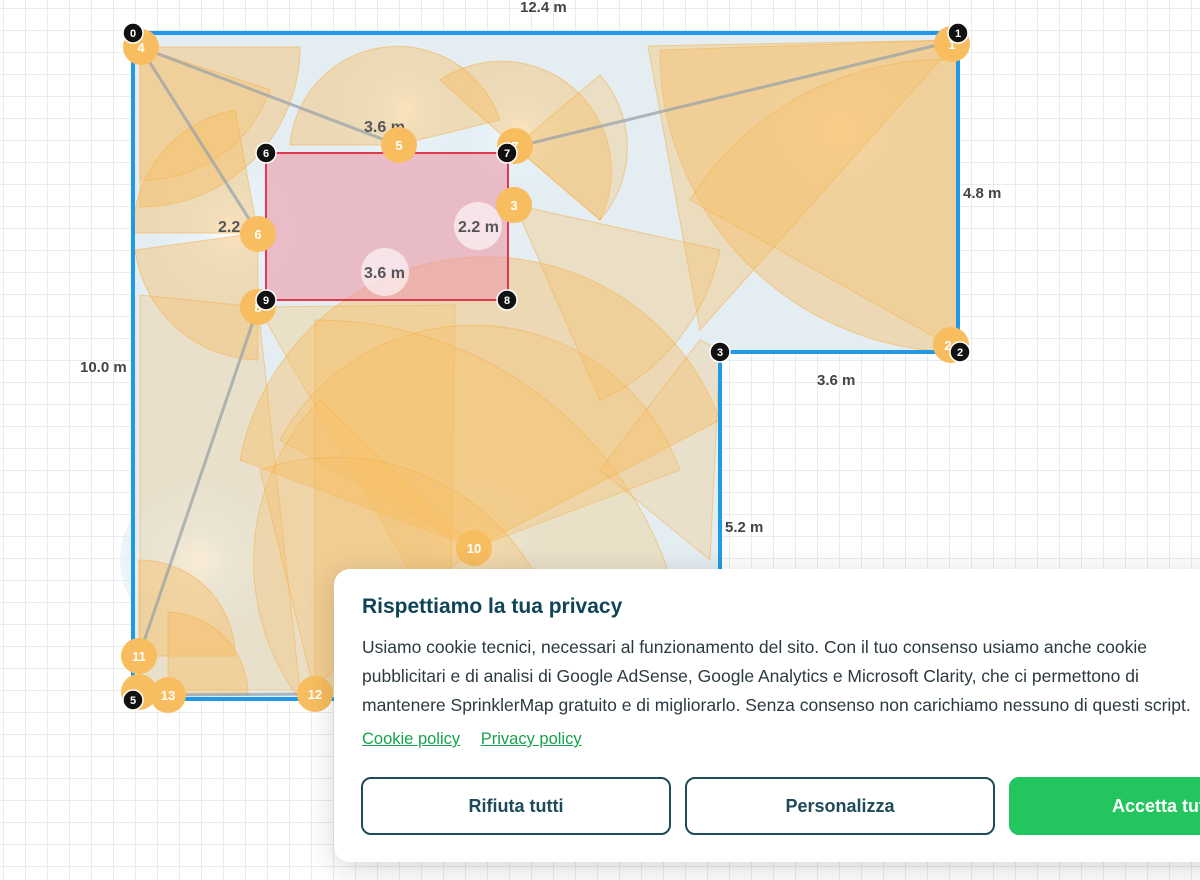 The image size is (1200, 880). I want to click on vertex-0: 0, so click(133, 33).